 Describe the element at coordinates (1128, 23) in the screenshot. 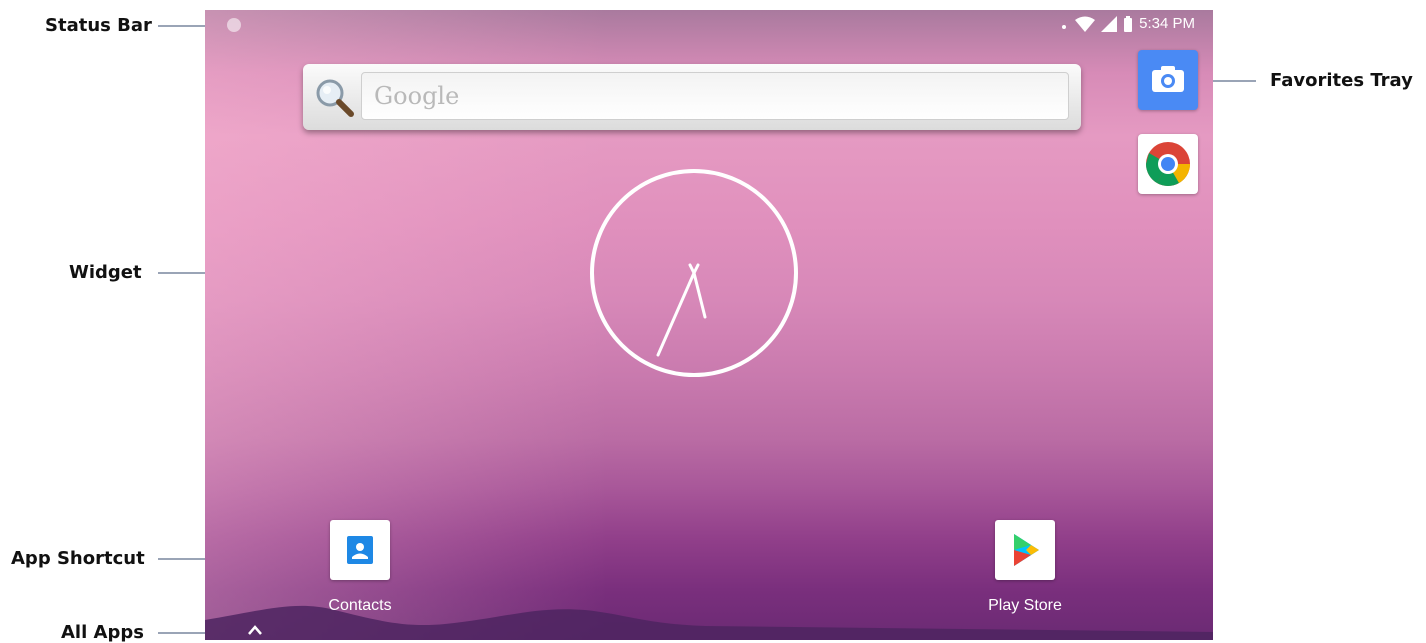

I see `battery-icon` at that location.